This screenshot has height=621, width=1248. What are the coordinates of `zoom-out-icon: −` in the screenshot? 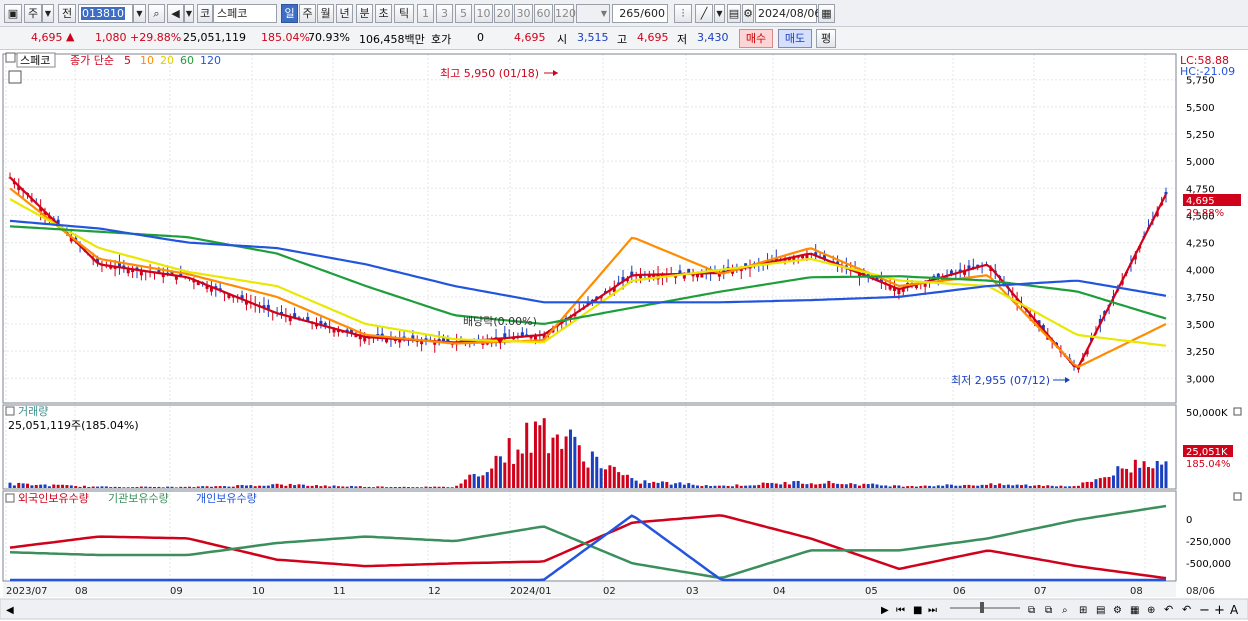 It's located at (1204, 610).